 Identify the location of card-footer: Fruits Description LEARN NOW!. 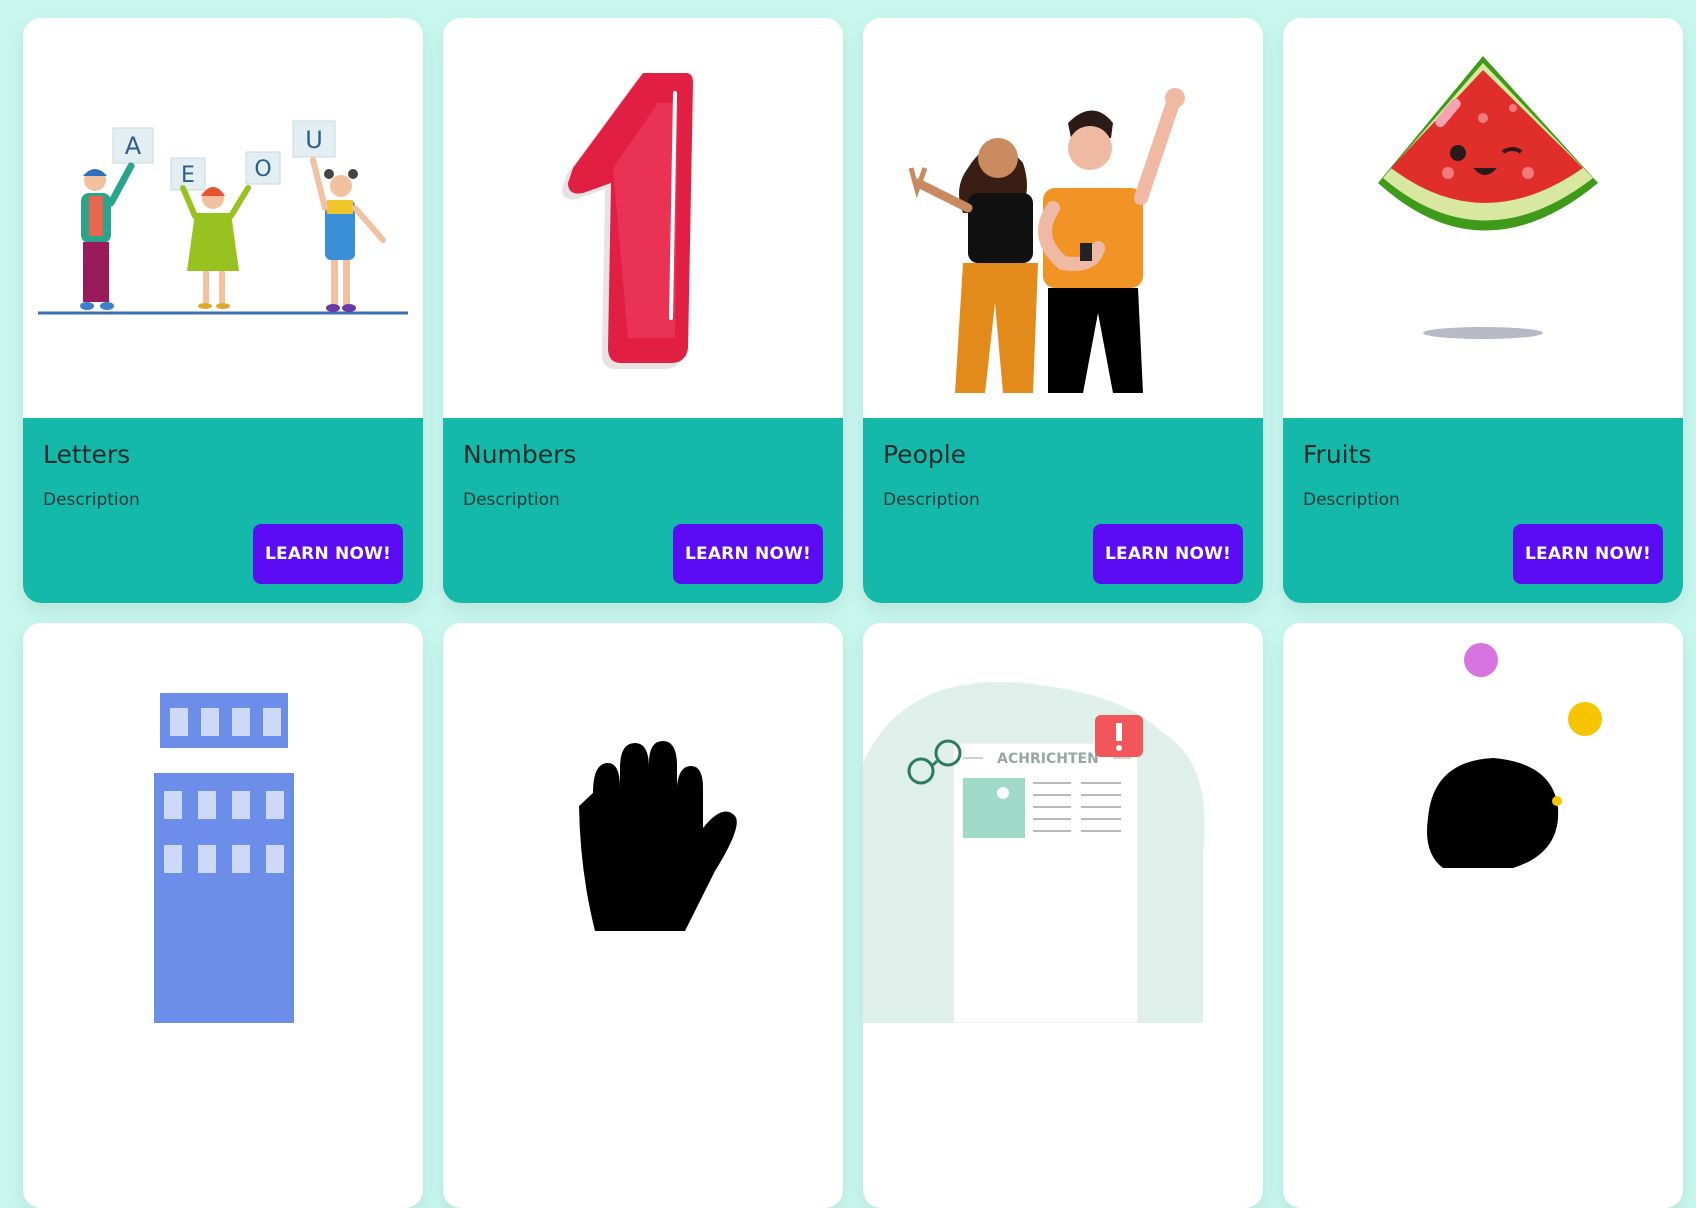
(1483, 510).